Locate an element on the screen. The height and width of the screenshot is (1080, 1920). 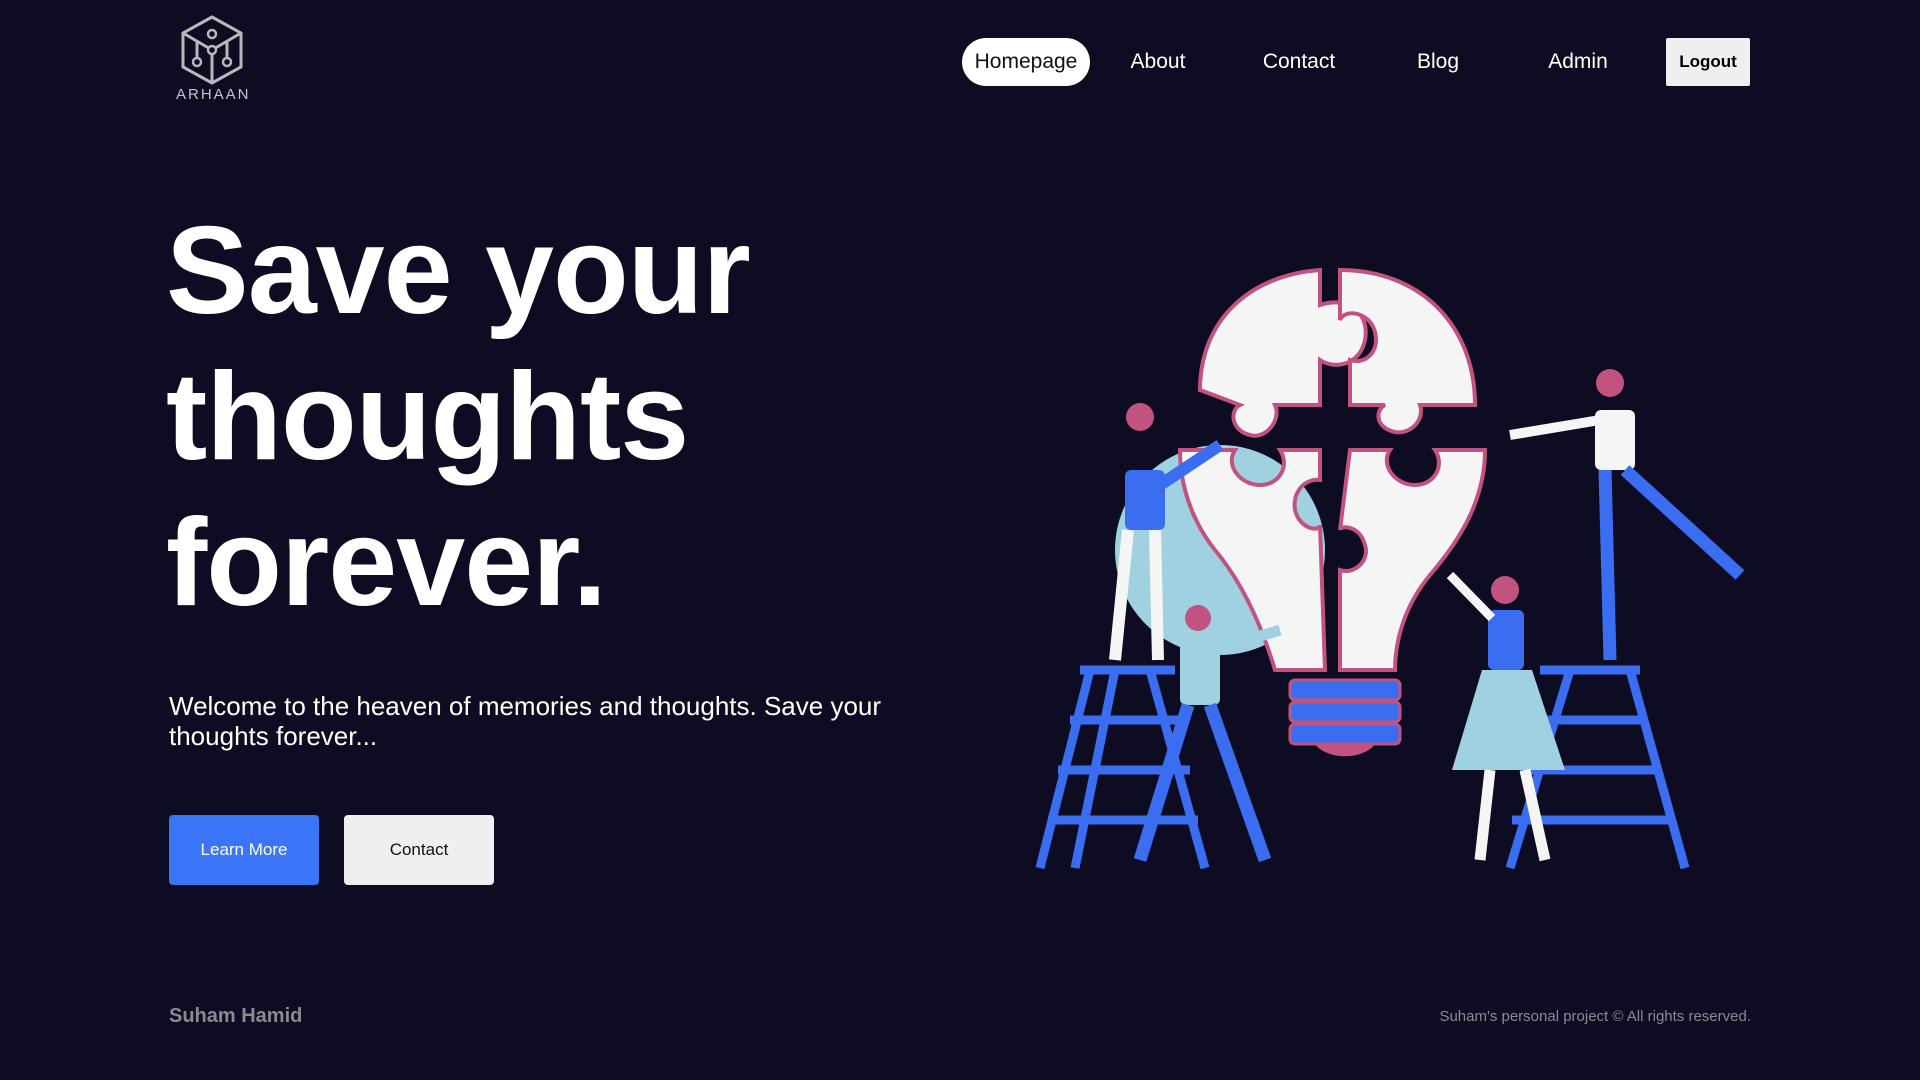
hero-title-line: forever. is located at coordinates (386, 563).